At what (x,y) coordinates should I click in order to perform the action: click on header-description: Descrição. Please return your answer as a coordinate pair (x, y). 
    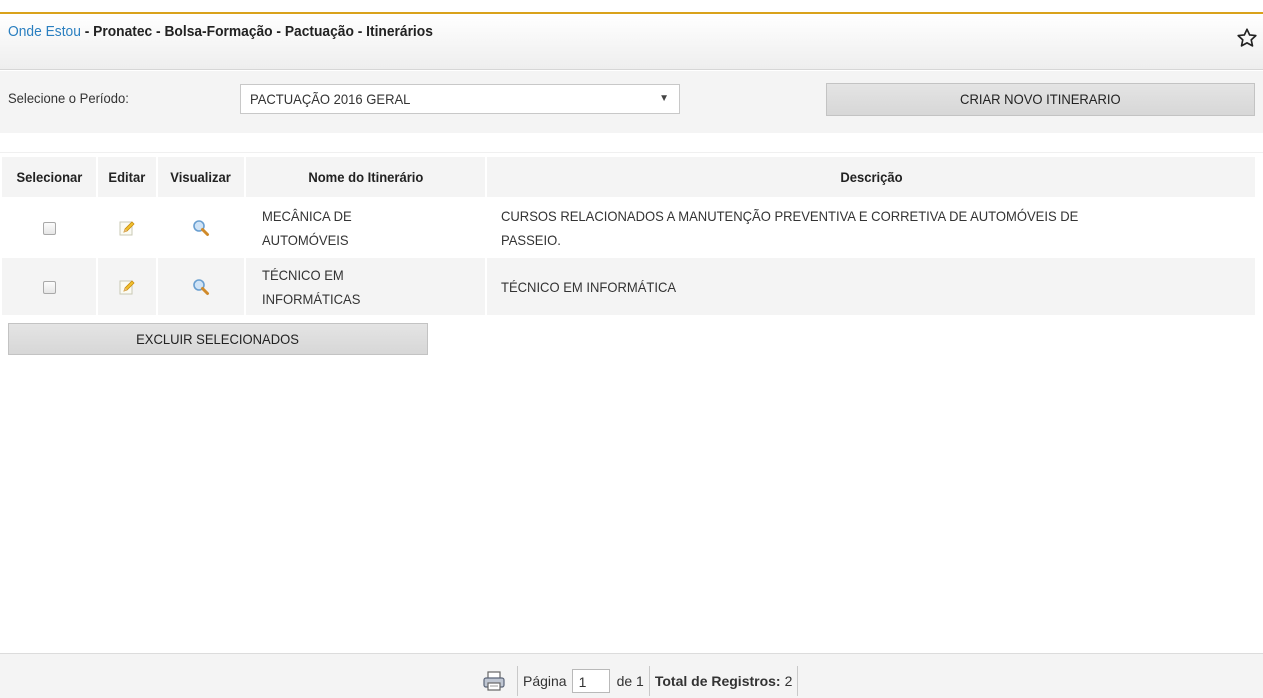
    Looking at the image, I should click on (871, 177).